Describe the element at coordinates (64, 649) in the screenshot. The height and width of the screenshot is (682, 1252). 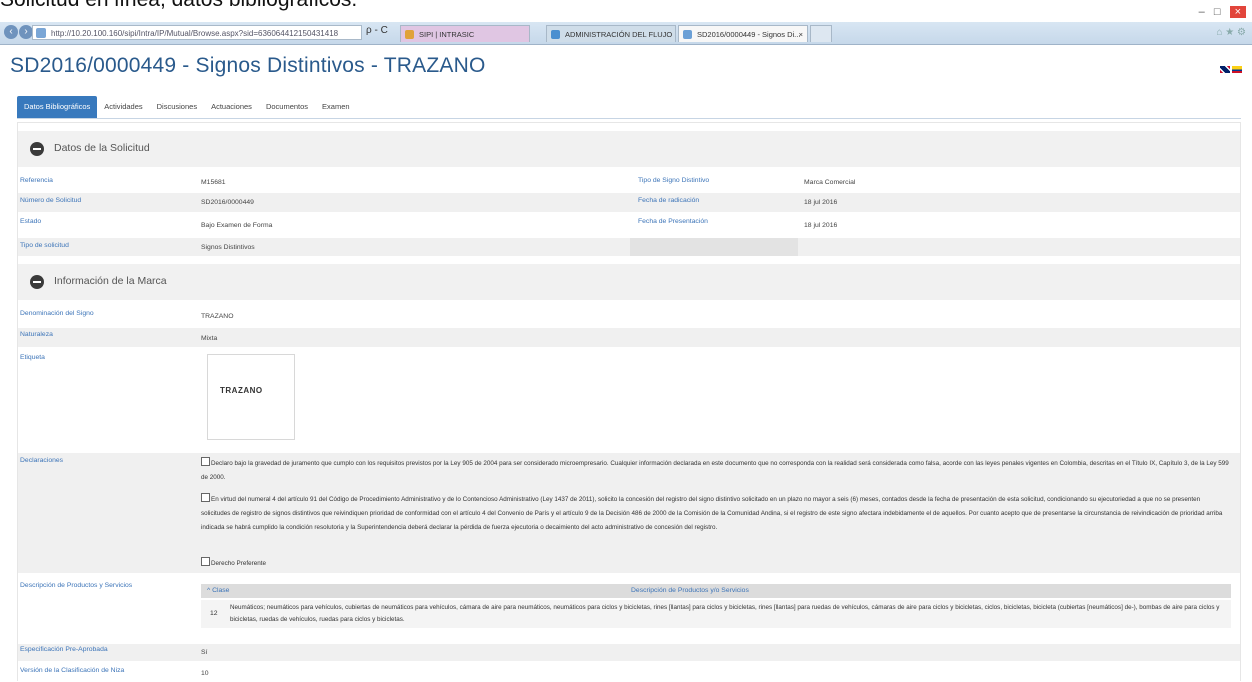
I see `field-label: Especificación Pre-Aprobada` at that location.